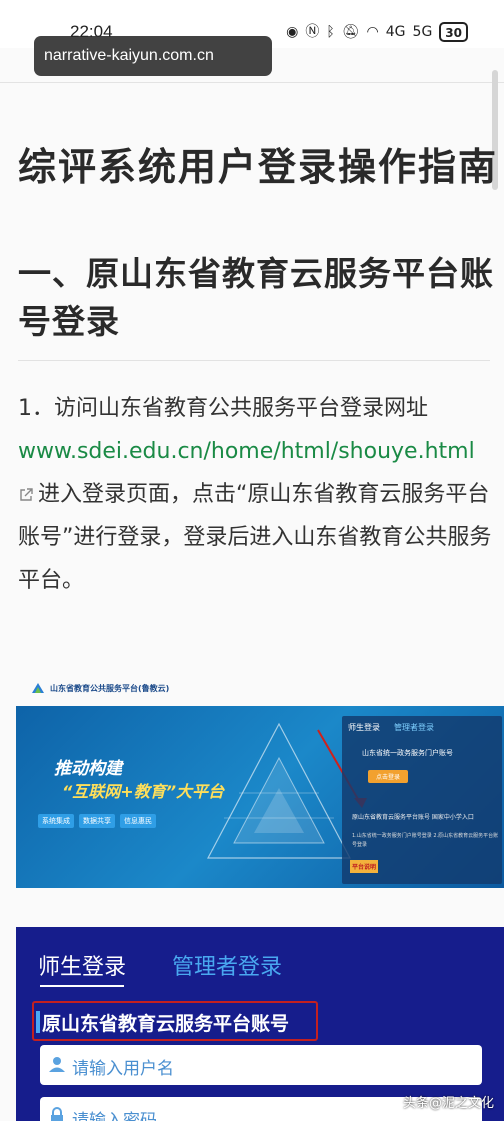 This screenshot has height=1121, width=504. I want to click on account-accent-bar, so click(38, 1022).